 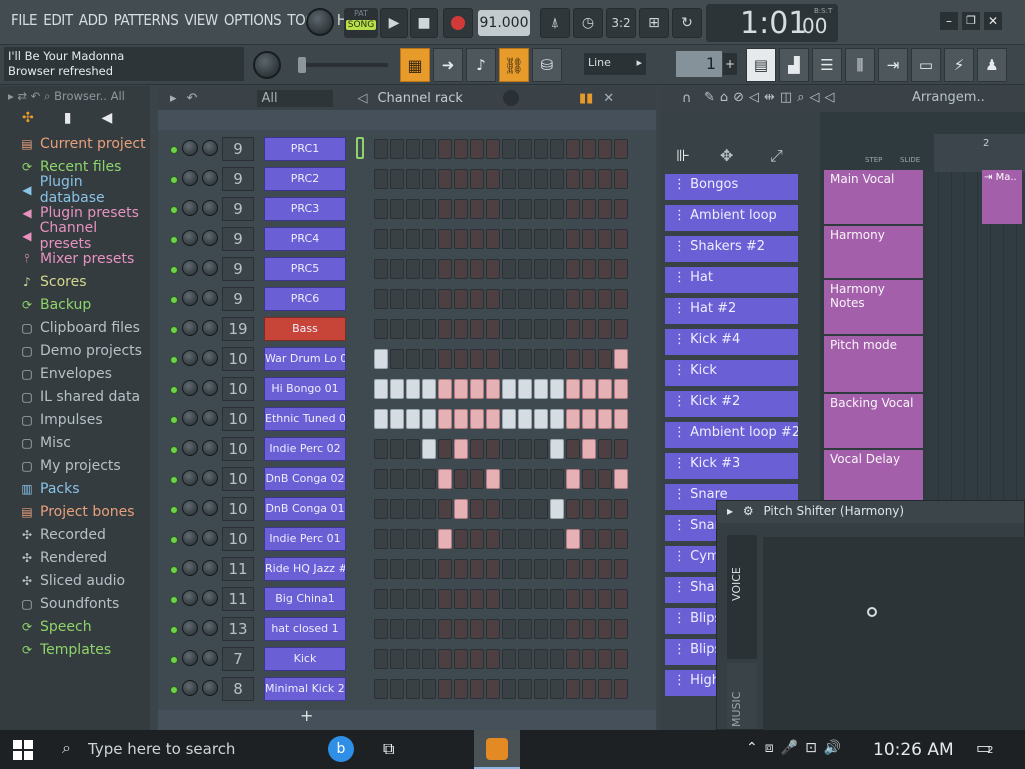 What do you see at coordinates (683, 155) in the screenshot?
I see `piano-icon: ⊪` at bounding box center [683, 155].